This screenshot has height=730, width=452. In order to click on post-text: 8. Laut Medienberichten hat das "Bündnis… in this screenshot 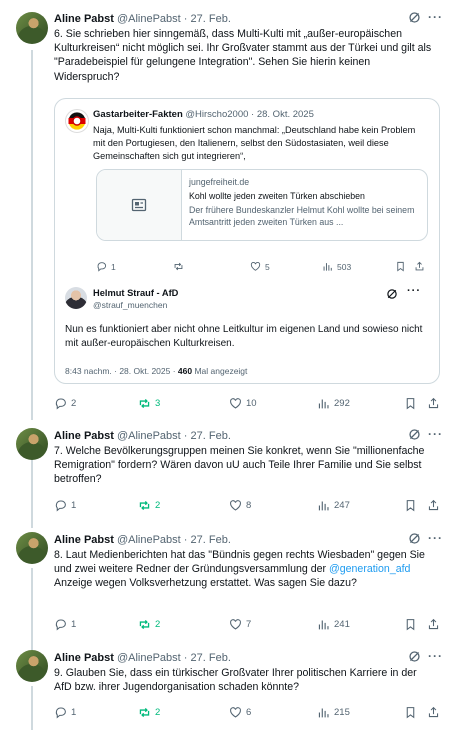, I will do `click(244, 569)`.